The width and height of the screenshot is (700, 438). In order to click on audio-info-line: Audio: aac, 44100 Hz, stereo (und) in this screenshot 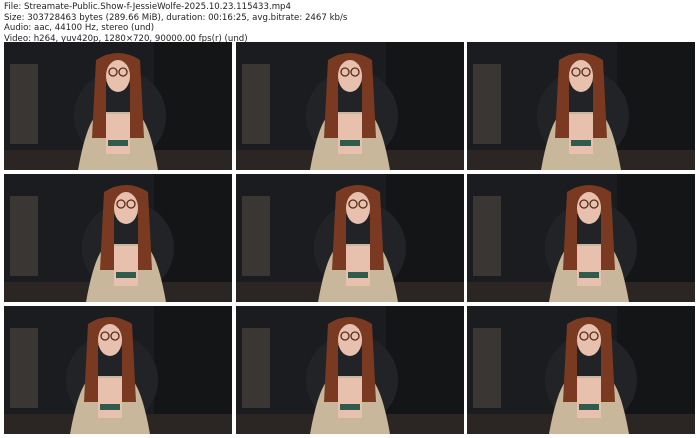, I will do `click(79, 28)`.